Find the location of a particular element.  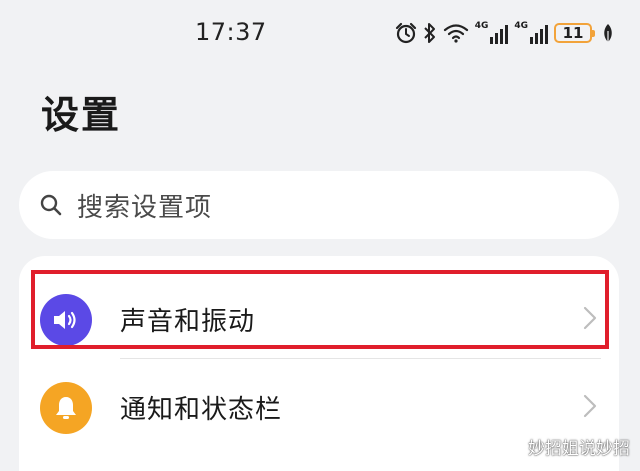

settings-item-label: 通知和状态栏 is located at coordinates (201, 410).